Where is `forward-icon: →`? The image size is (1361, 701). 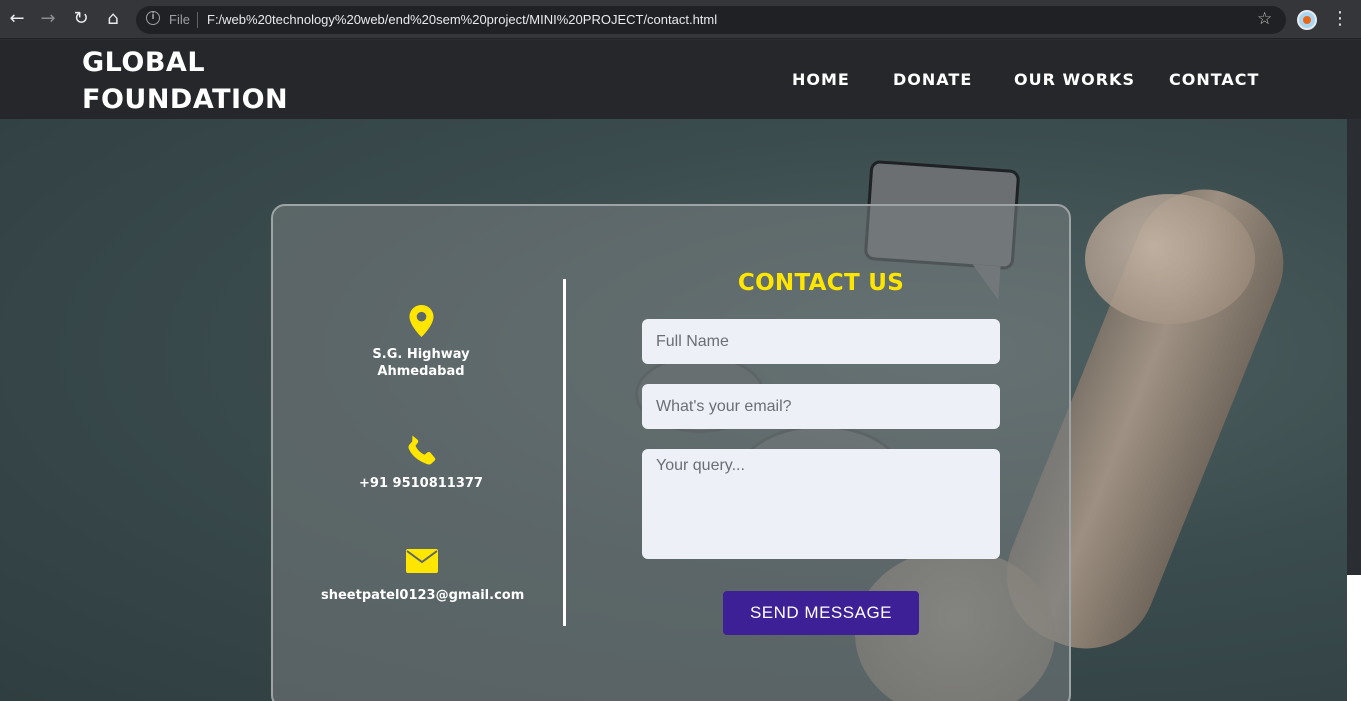 forward-icon: → is located at coordinates (48, 19).